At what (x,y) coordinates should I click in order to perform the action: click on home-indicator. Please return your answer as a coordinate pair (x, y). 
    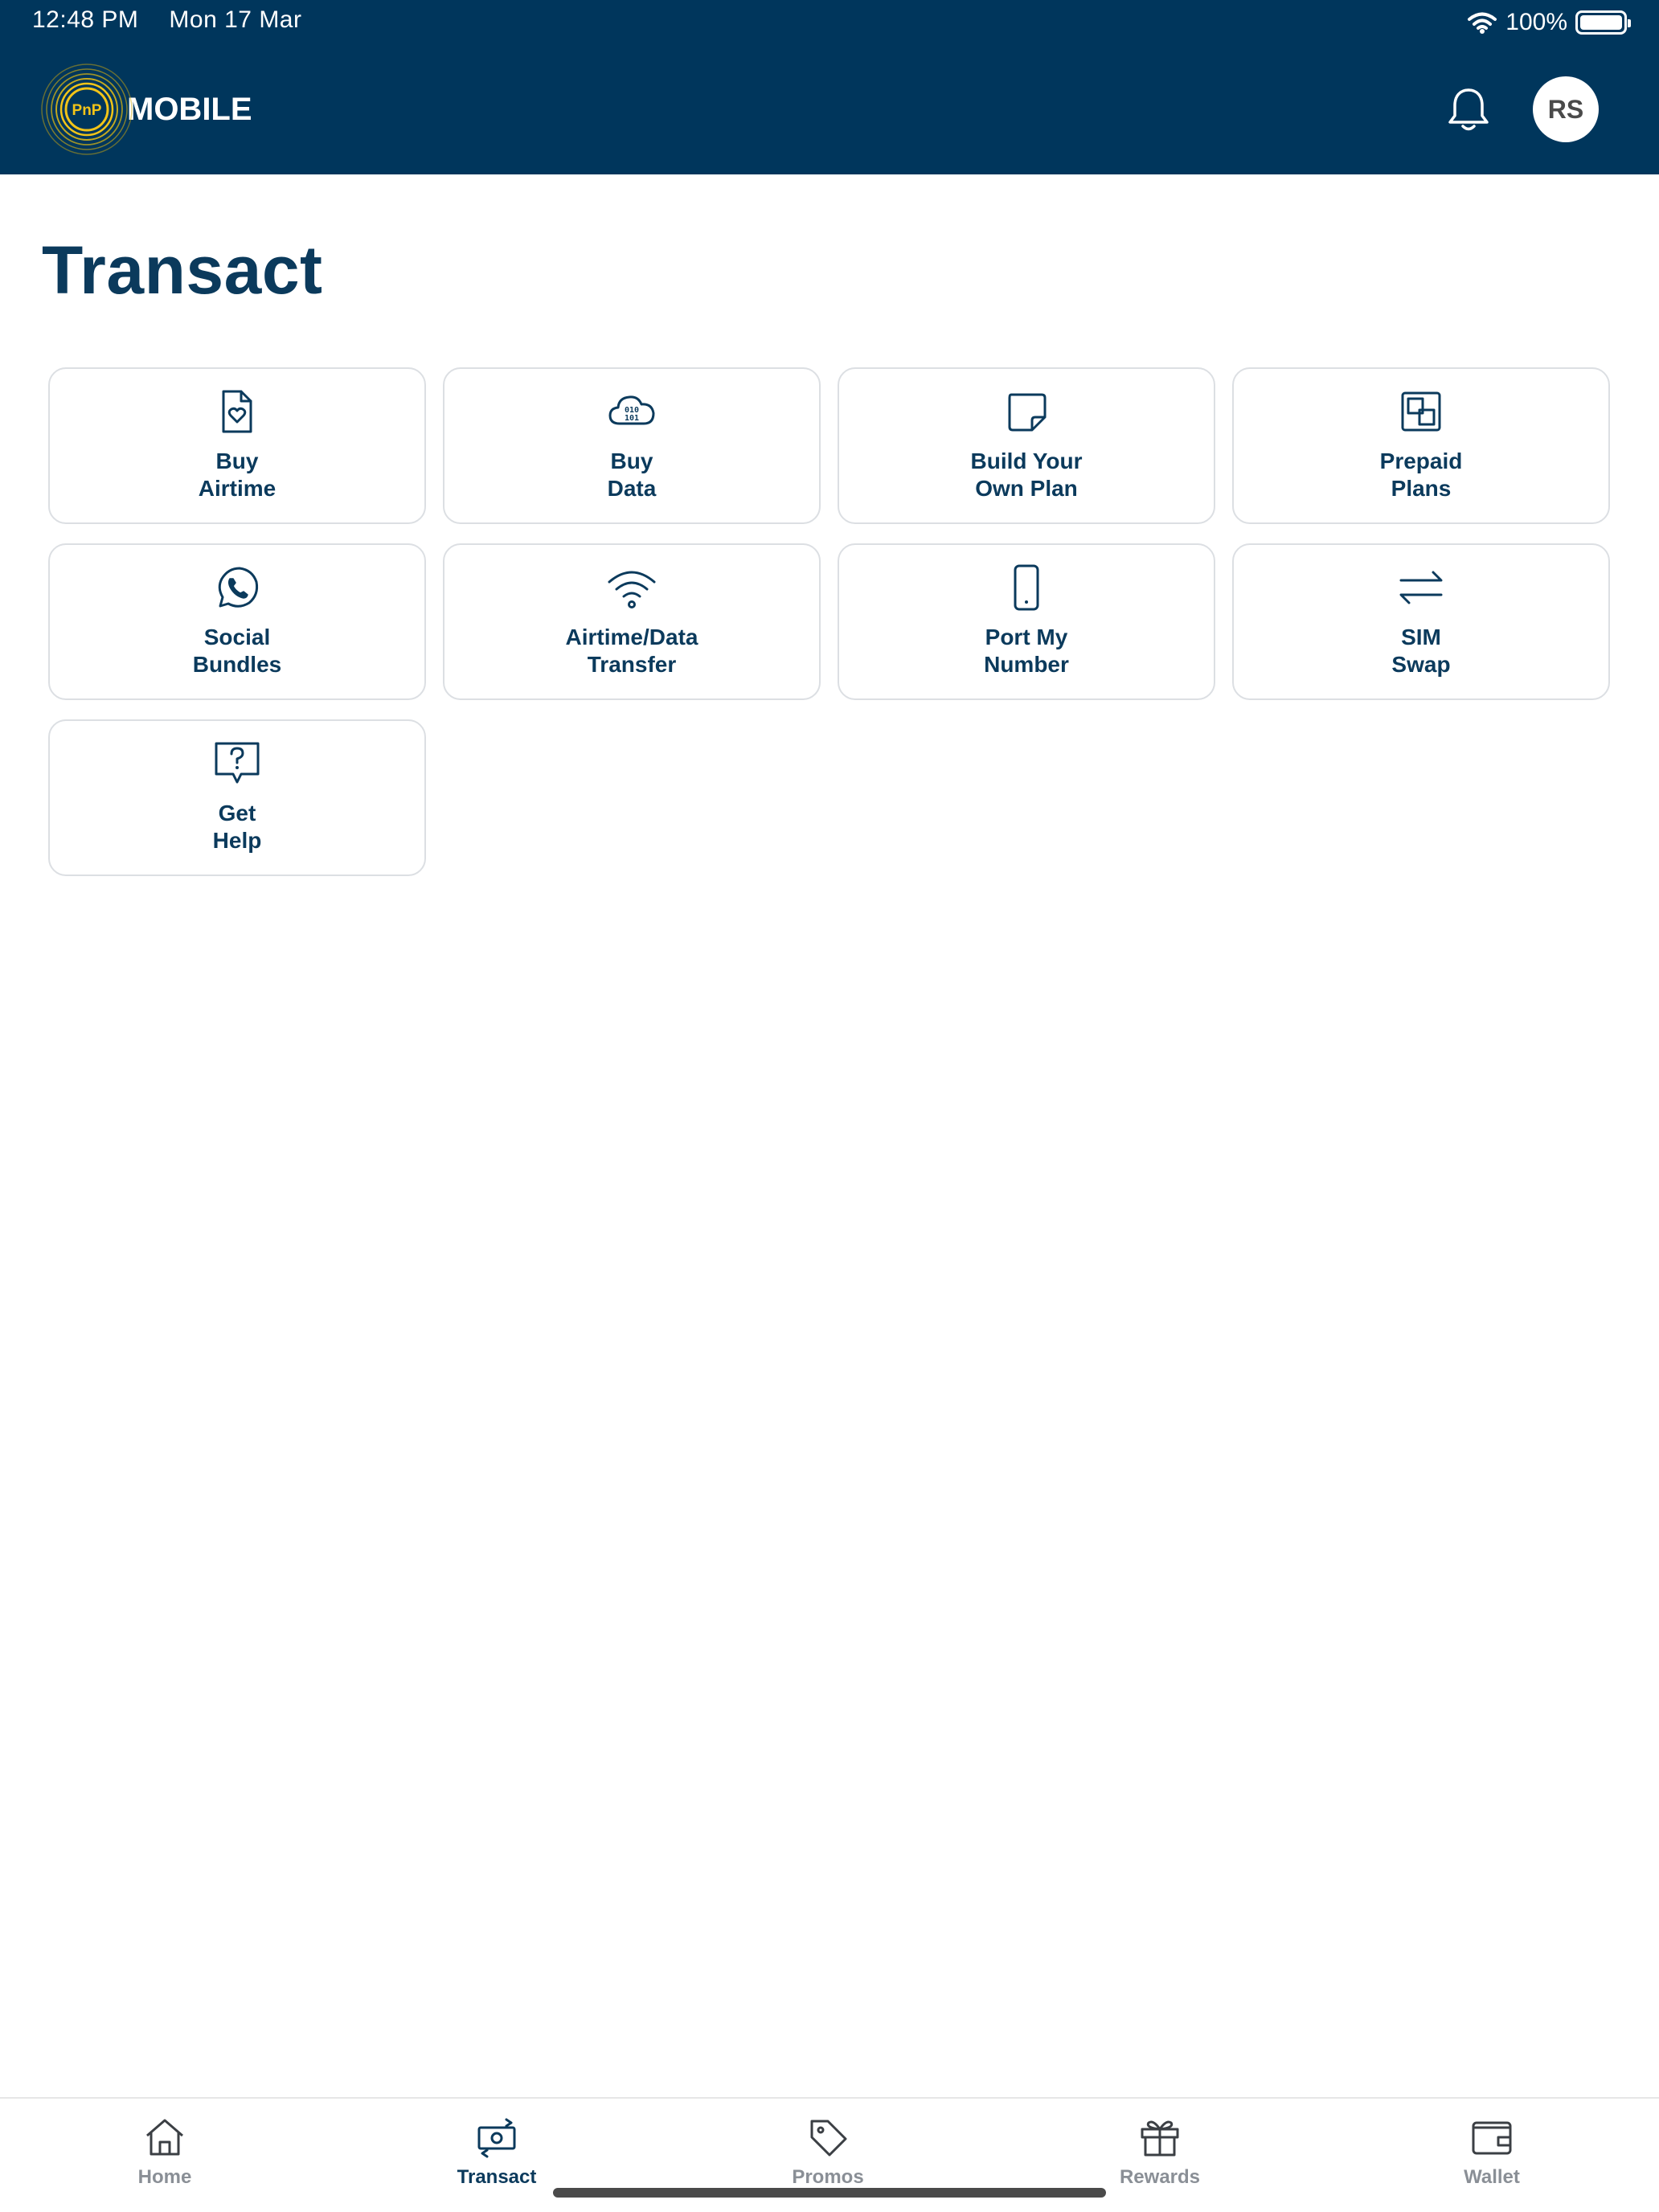
    Looking at the image, I should click on (829, 2193).